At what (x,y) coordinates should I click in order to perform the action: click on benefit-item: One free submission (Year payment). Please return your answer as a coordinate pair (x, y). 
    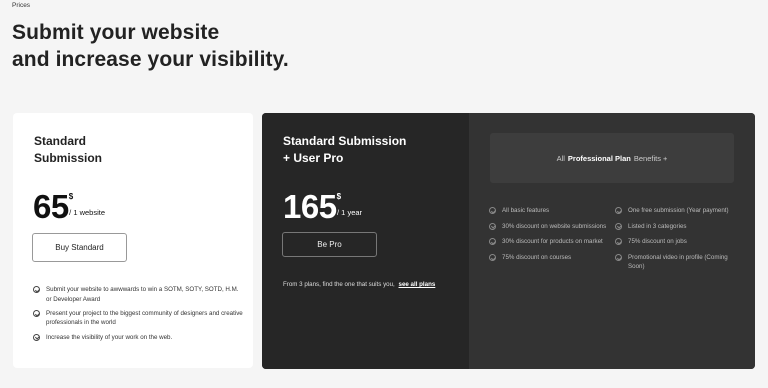
    Looking at the image, I should click on (680, 211).